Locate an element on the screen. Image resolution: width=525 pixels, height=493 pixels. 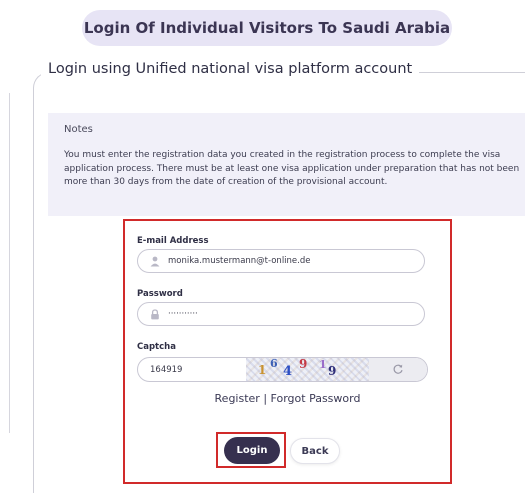
refresh-icon is located at coordinates (398, 369).